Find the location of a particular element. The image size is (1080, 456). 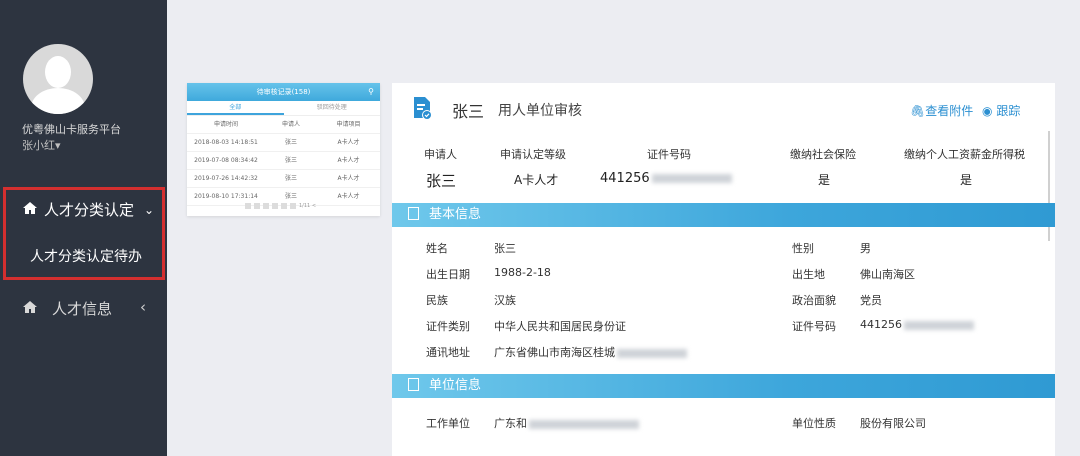

panel-tabs: 全部 驳回待处理 is located at coordinates (283, 108).